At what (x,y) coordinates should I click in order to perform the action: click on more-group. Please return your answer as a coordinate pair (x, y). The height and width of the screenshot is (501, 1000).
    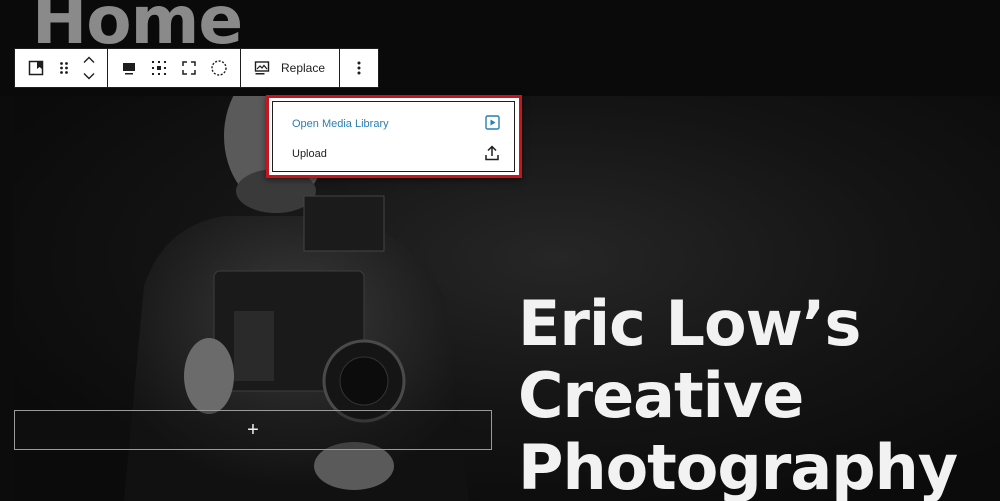
    Looking at the image, I should click on (359, 68).